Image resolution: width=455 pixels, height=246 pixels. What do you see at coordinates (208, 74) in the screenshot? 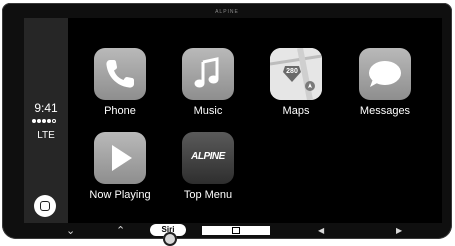
I see `music-note-icon` at bounding box center [208, 74].